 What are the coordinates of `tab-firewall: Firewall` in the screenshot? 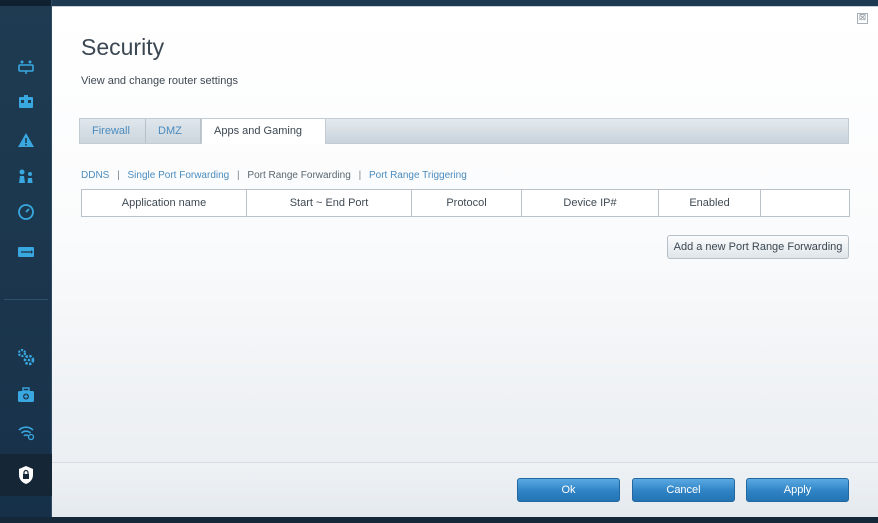 It's located at (113, 131).